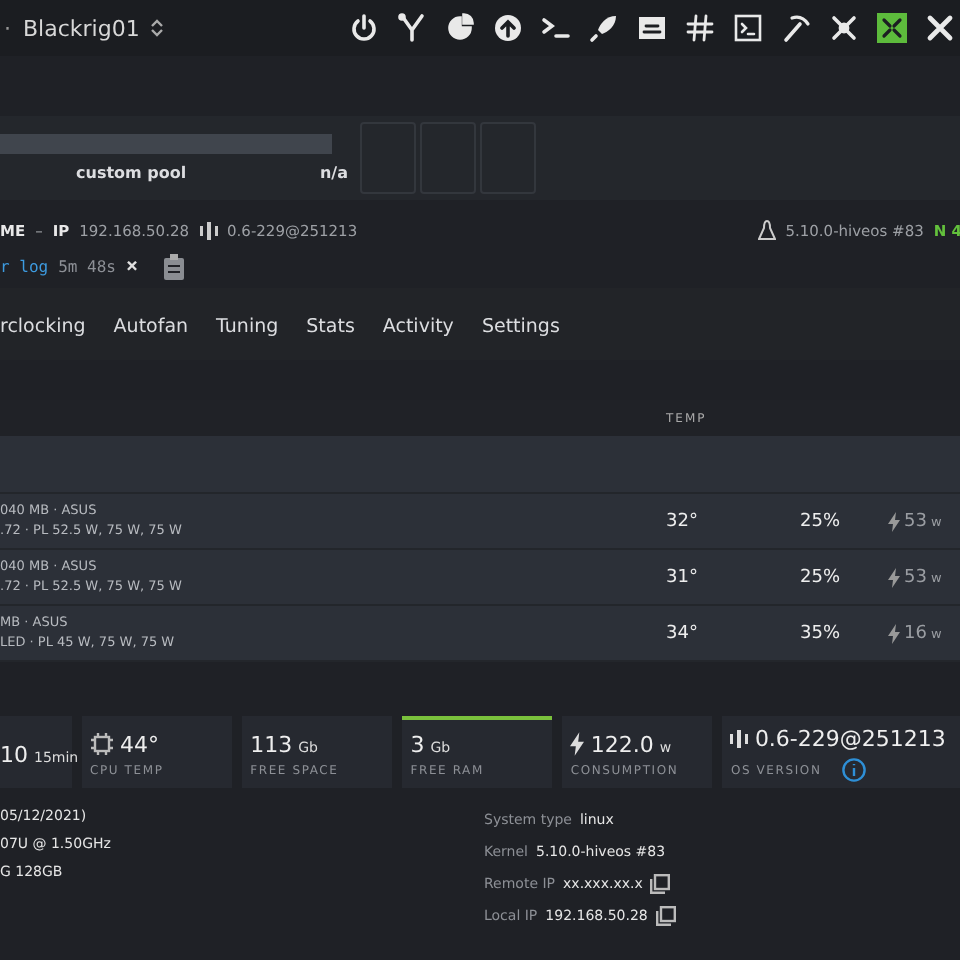 The width and height of the screenshot is (960, 960). Describe the element at coordinates (747, 28) in the screenshot. I see `toolbar-console-icon` at that location.